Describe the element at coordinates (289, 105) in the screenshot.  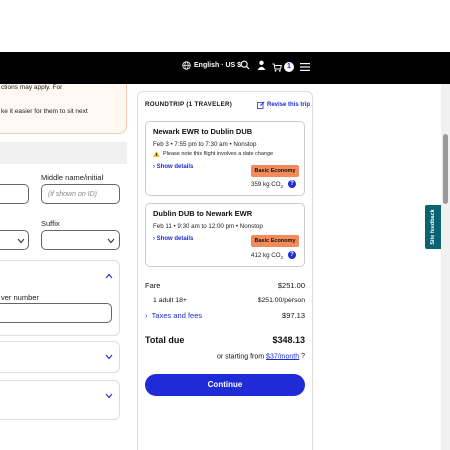
I see `revise-trip-label: Revise this trip` at that location.